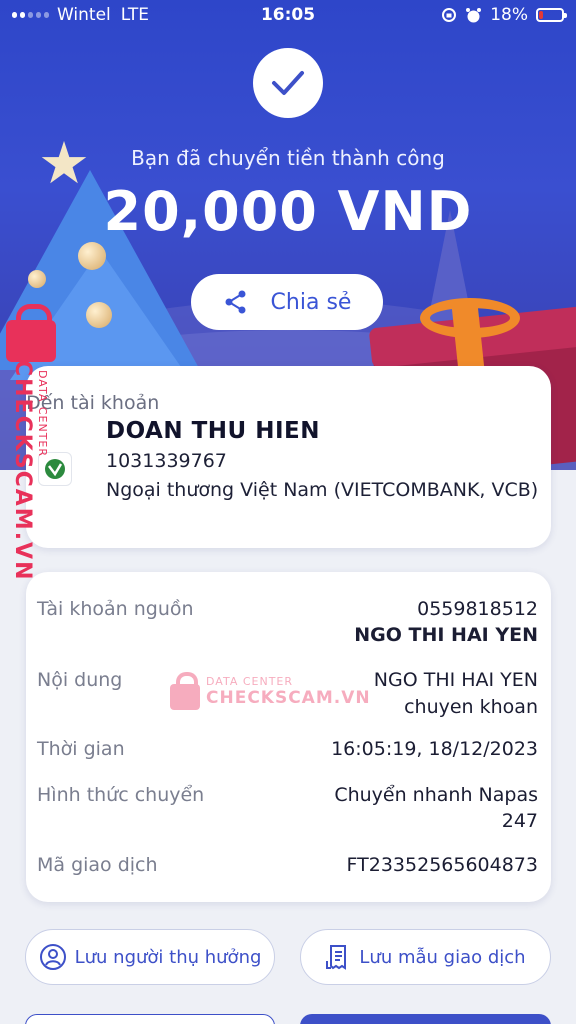 The height and width of the screenshot is (1024, 576). Describe the element at coordinates (311, 302) in the screenshot. I see `share-label: Chia sẻ` at that location.